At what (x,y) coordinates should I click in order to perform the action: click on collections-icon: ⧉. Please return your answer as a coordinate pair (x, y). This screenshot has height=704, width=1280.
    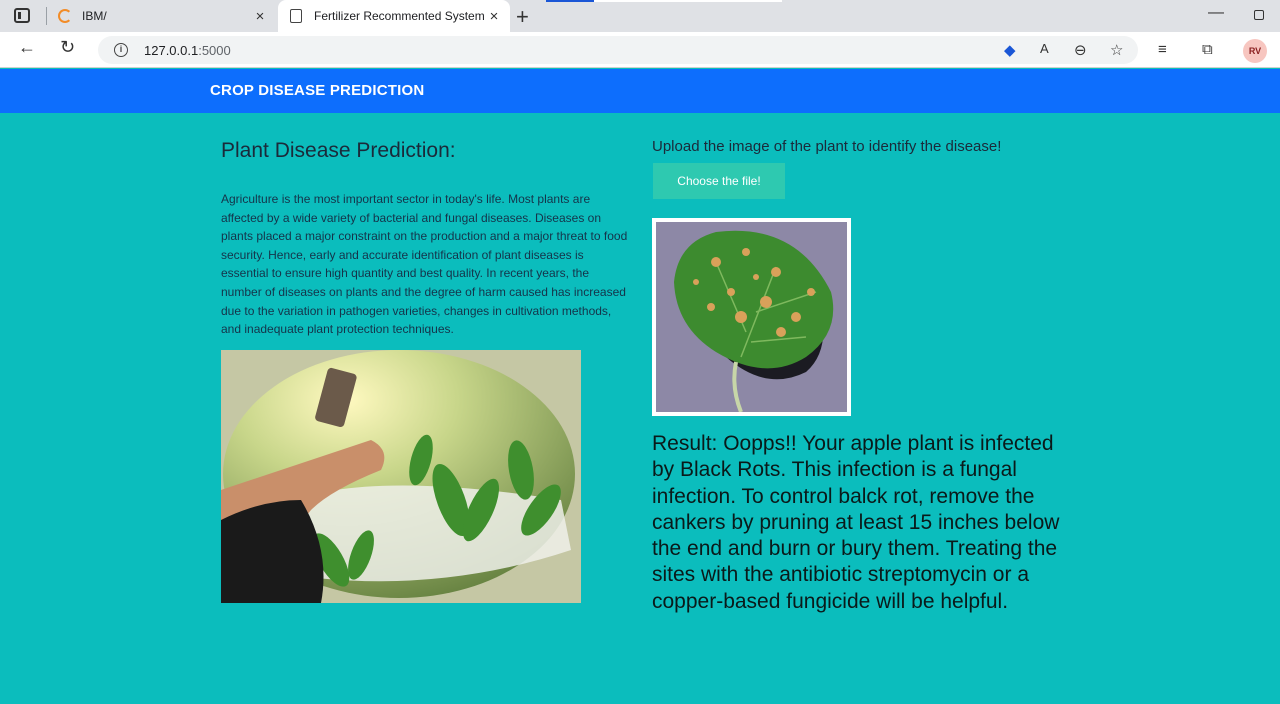
    Looking at the image, I should click on (1207, 49).